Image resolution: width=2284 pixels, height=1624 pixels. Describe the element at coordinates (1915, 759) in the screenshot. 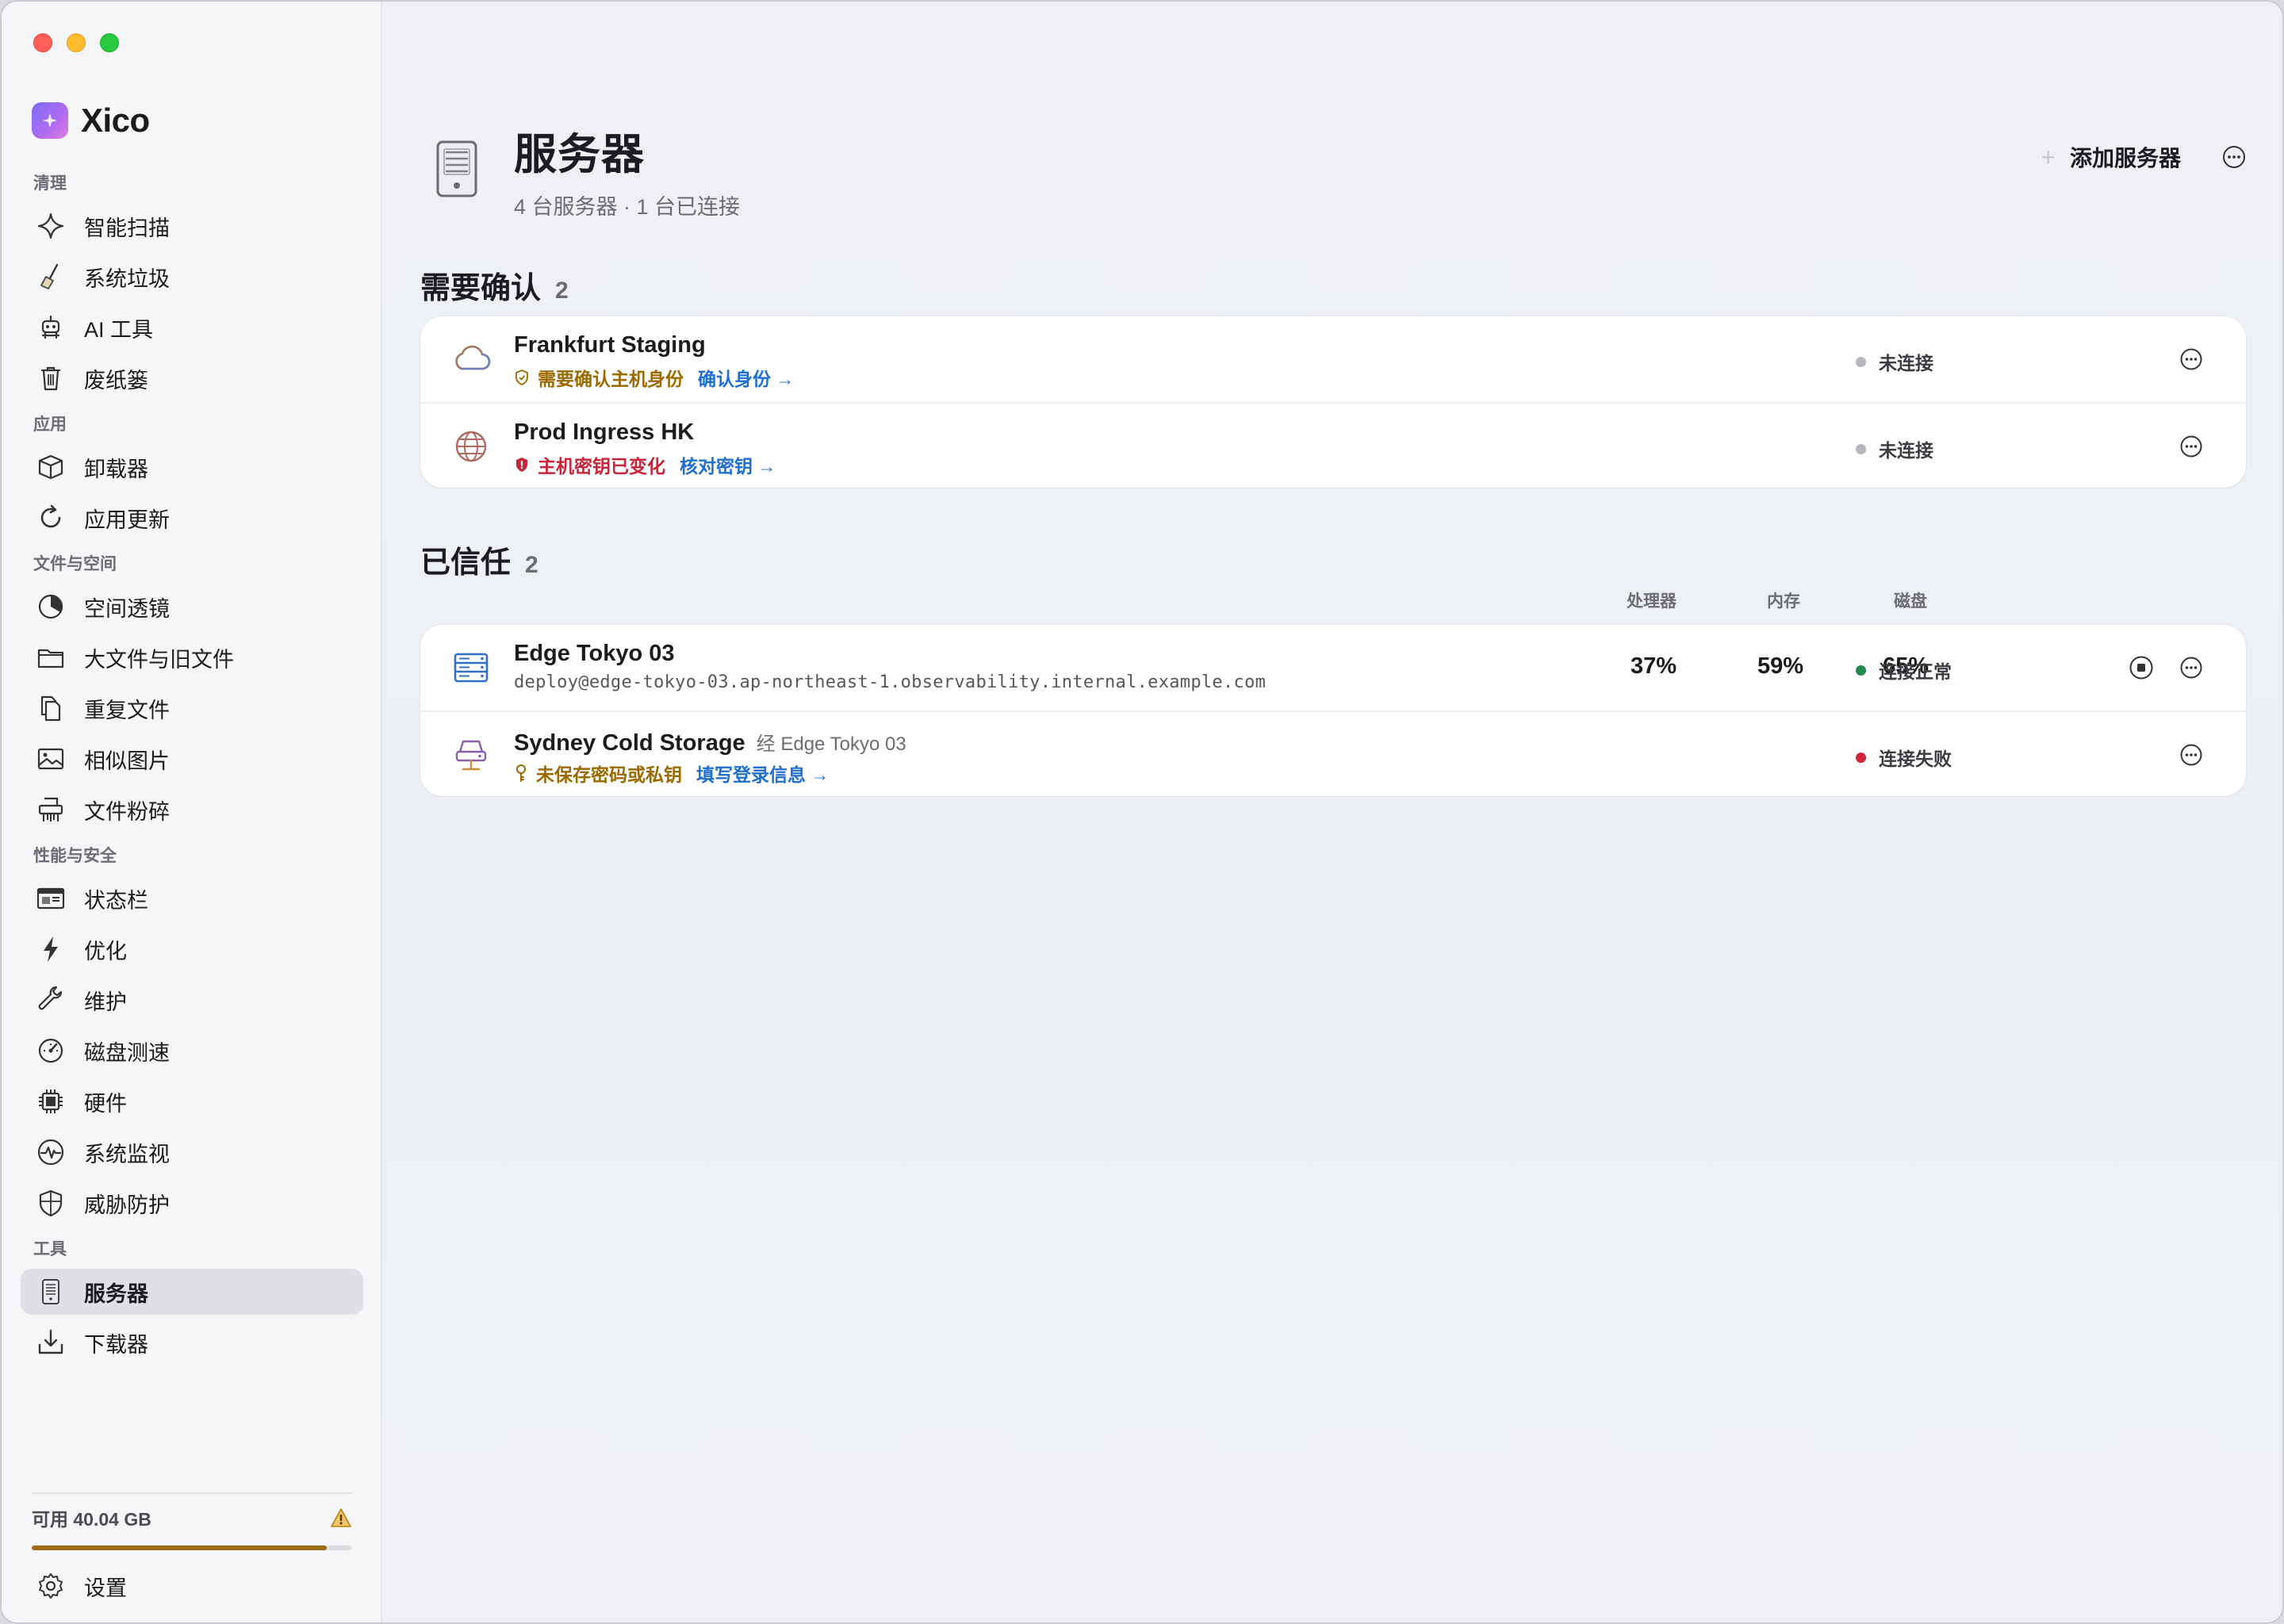

I see `status-text: 连接失败` at that location.